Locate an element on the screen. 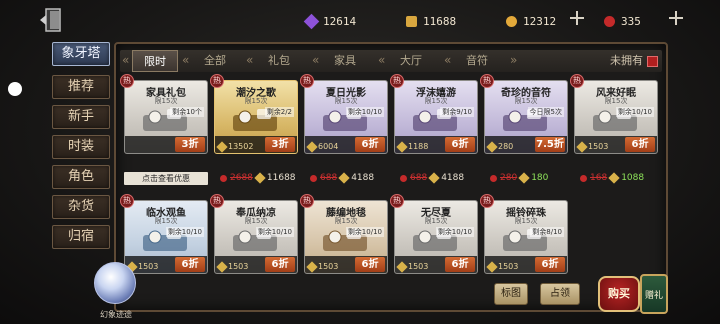 The width and height of the screenshot is (720, 324). not-owned-label: 未拥有 is located at coordinates (626, 60).